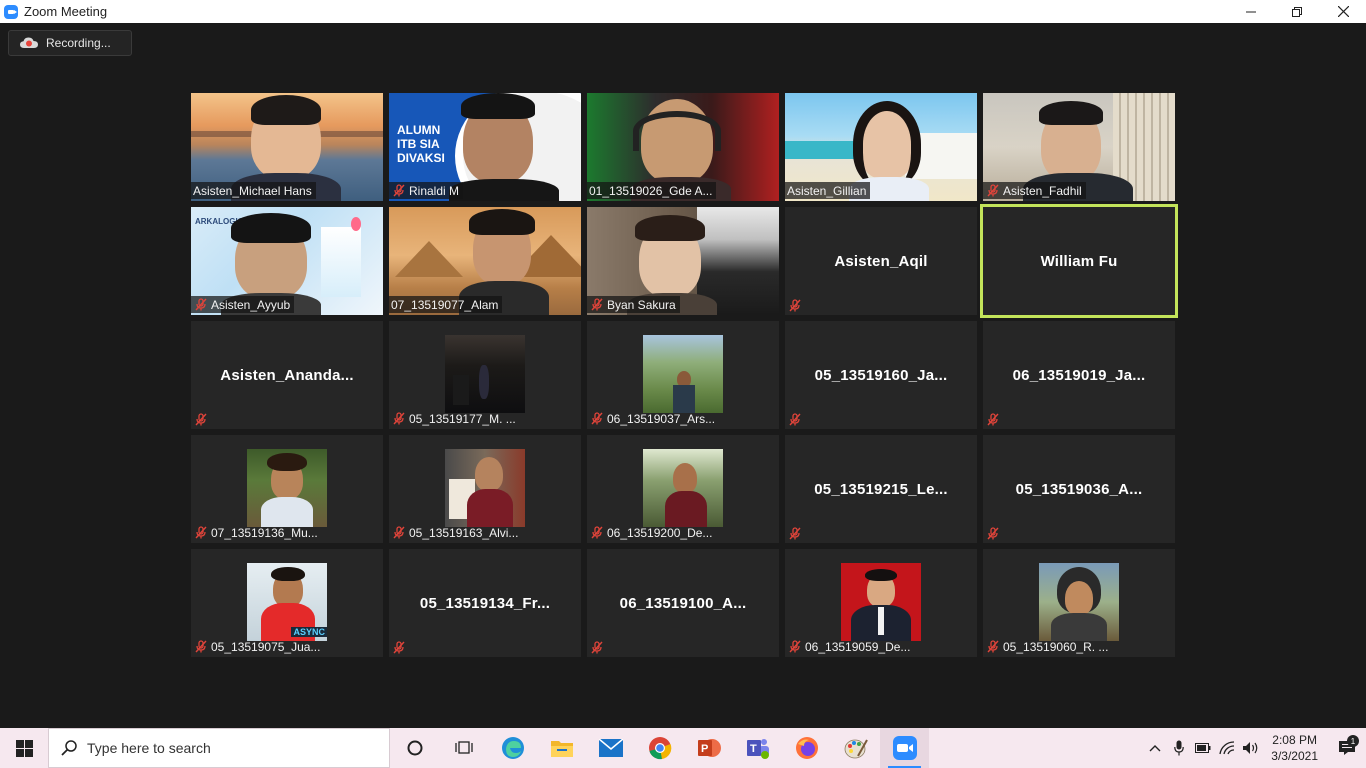 This screenshot has height=768, width=1366. I want to click on participant-name-label: Asisten_Michael Hans, so click(253, 190).